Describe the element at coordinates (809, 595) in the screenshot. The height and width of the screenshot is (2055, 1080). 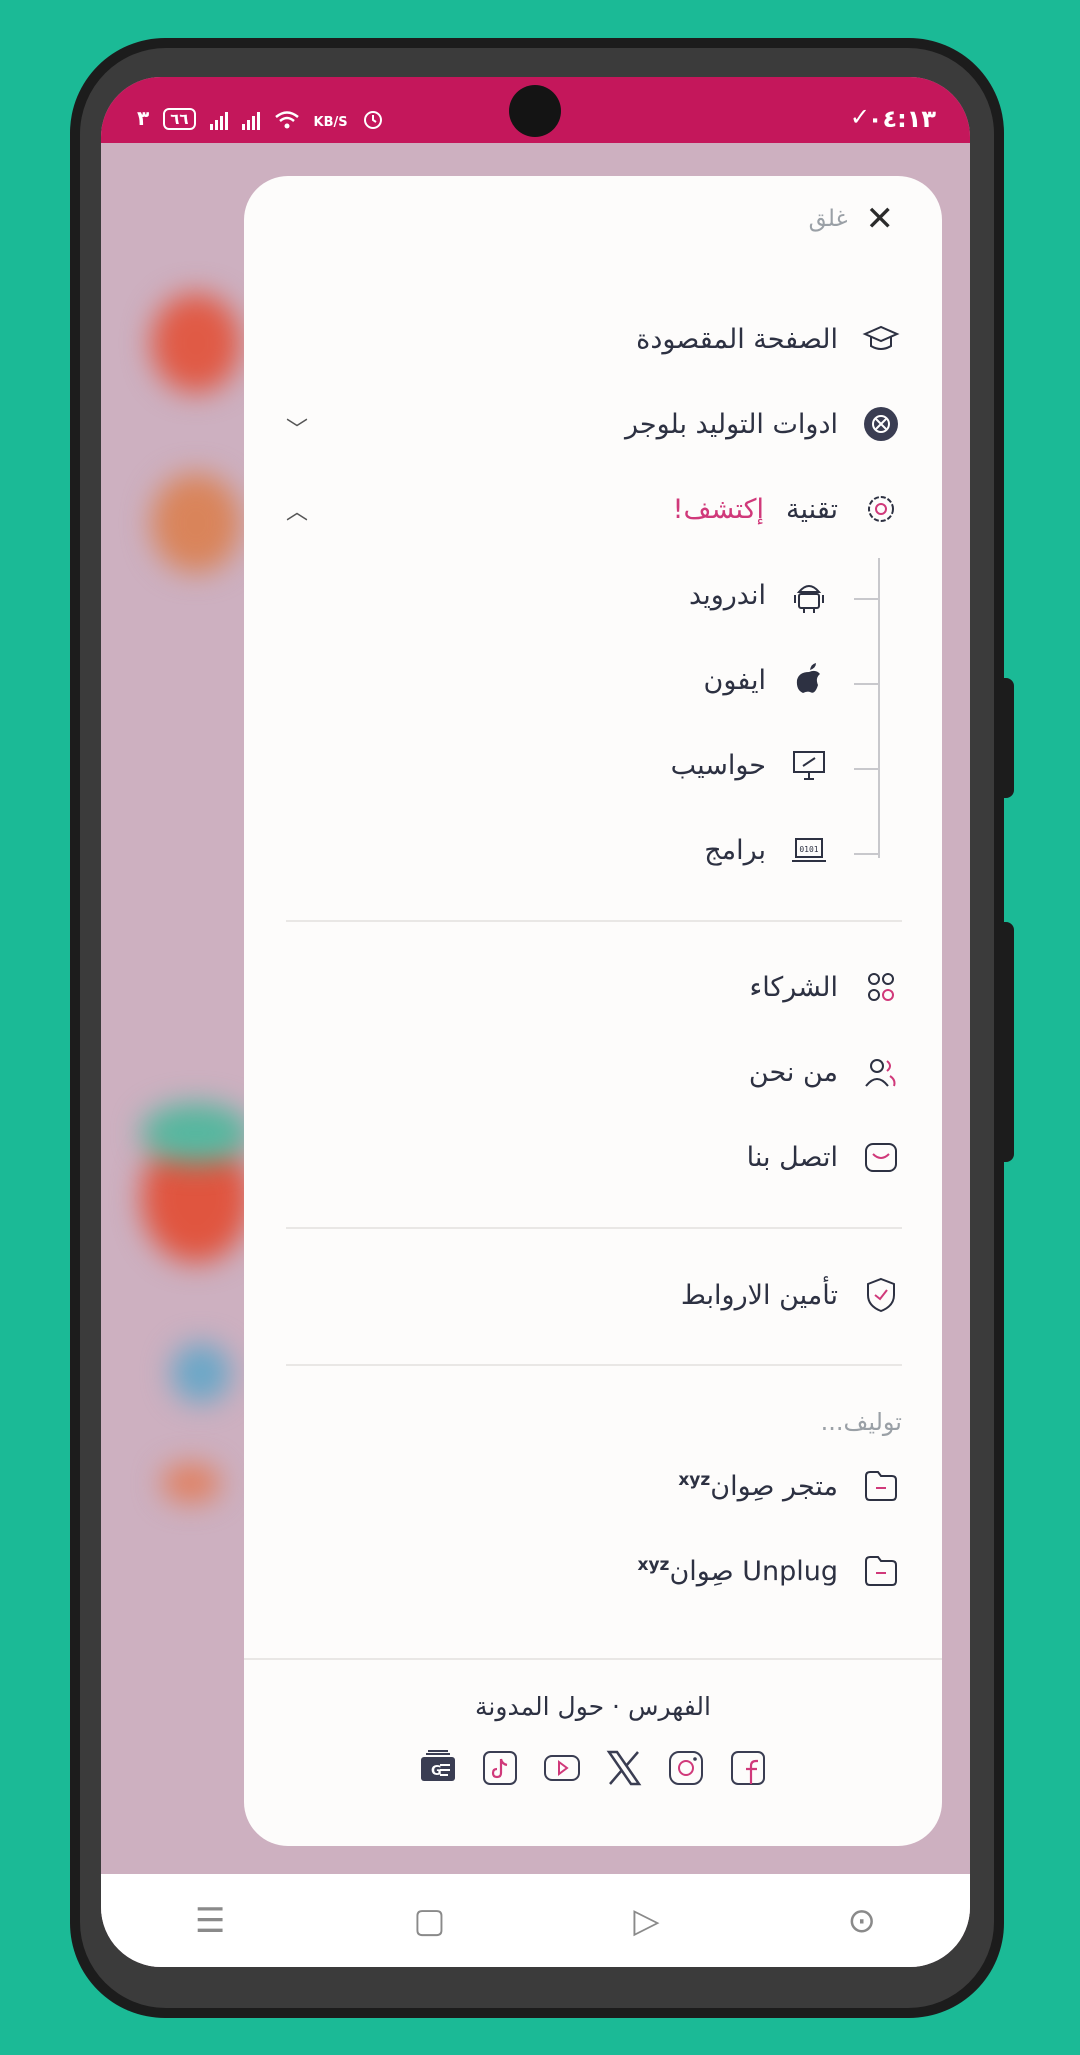
I see `android-icon` at that location.